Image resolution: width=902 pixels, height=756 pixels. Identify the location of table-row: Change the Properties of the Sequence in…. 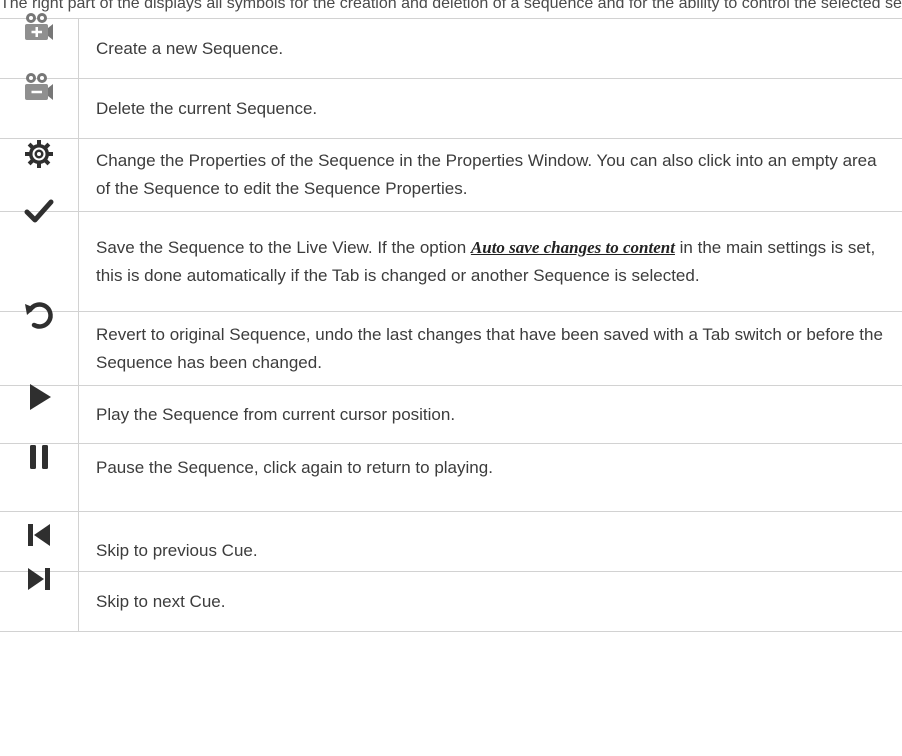
(451, 174).